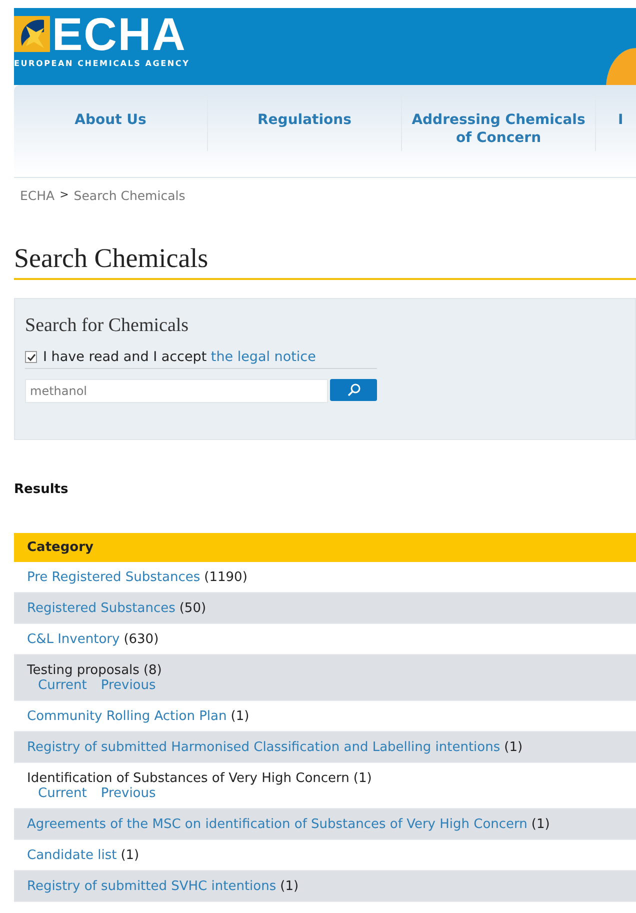  I want to click on results-heading: Results, so click(42, 489).